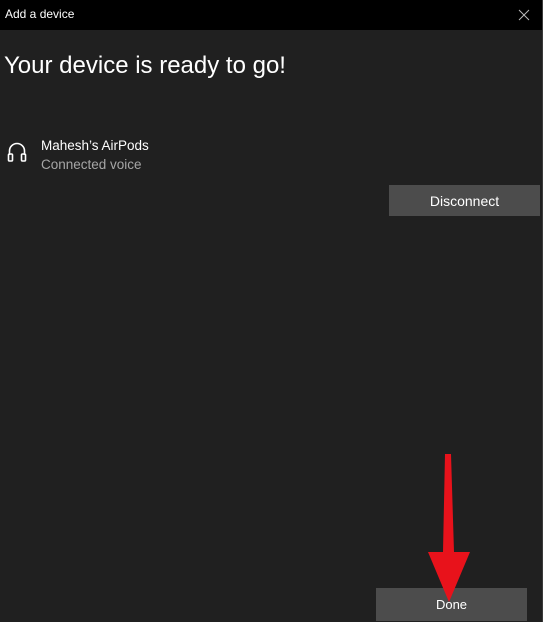 This screenshot has height=622, width=546. I want to click on headphones-icon, so click(17, 152).